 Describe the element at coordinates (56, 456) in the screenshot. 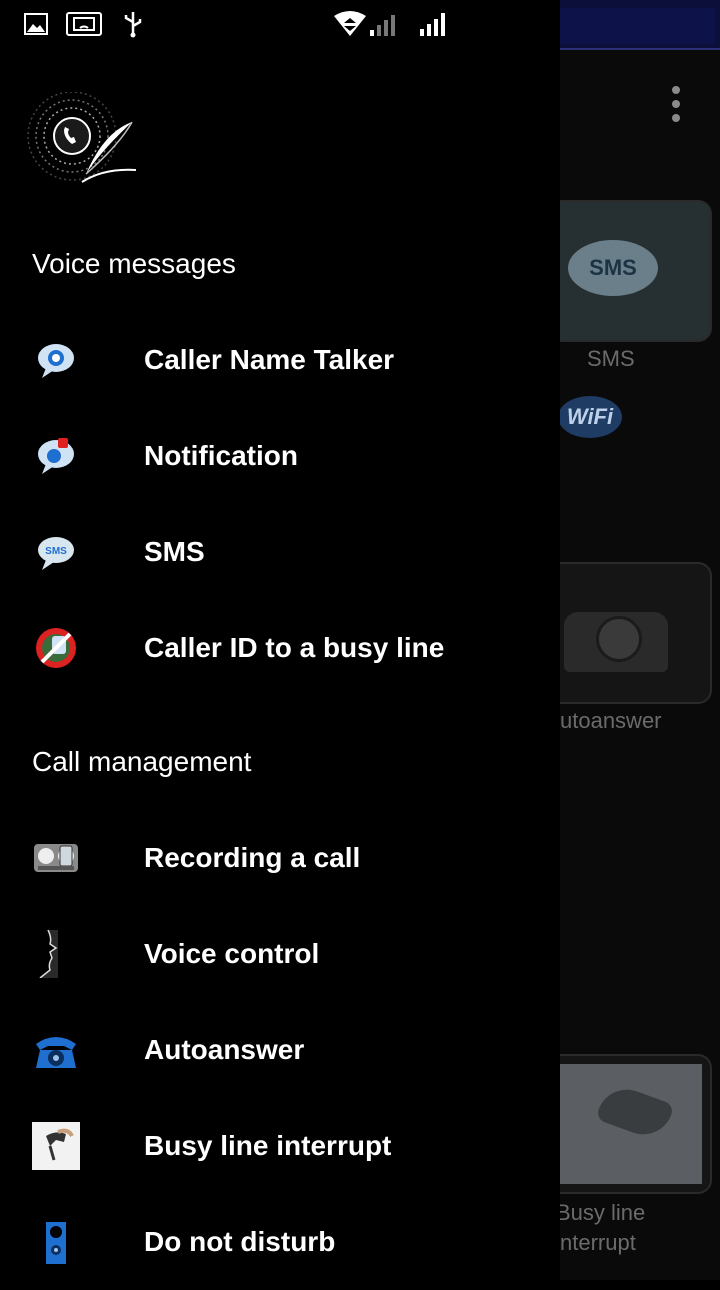

I see `notification-bubble-icon` at that location.